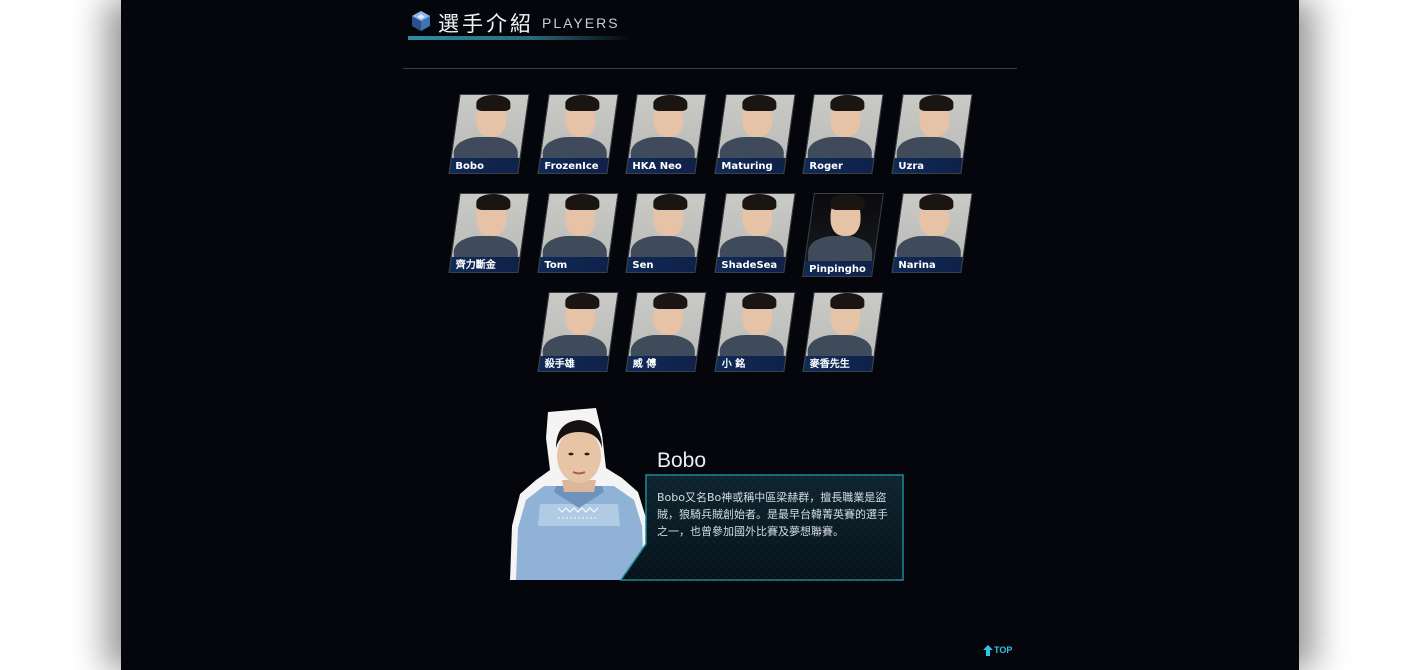  Describe the element at coordinates (486, 24) in the screenshot. I see `page-title: 選手介紹` at that location.